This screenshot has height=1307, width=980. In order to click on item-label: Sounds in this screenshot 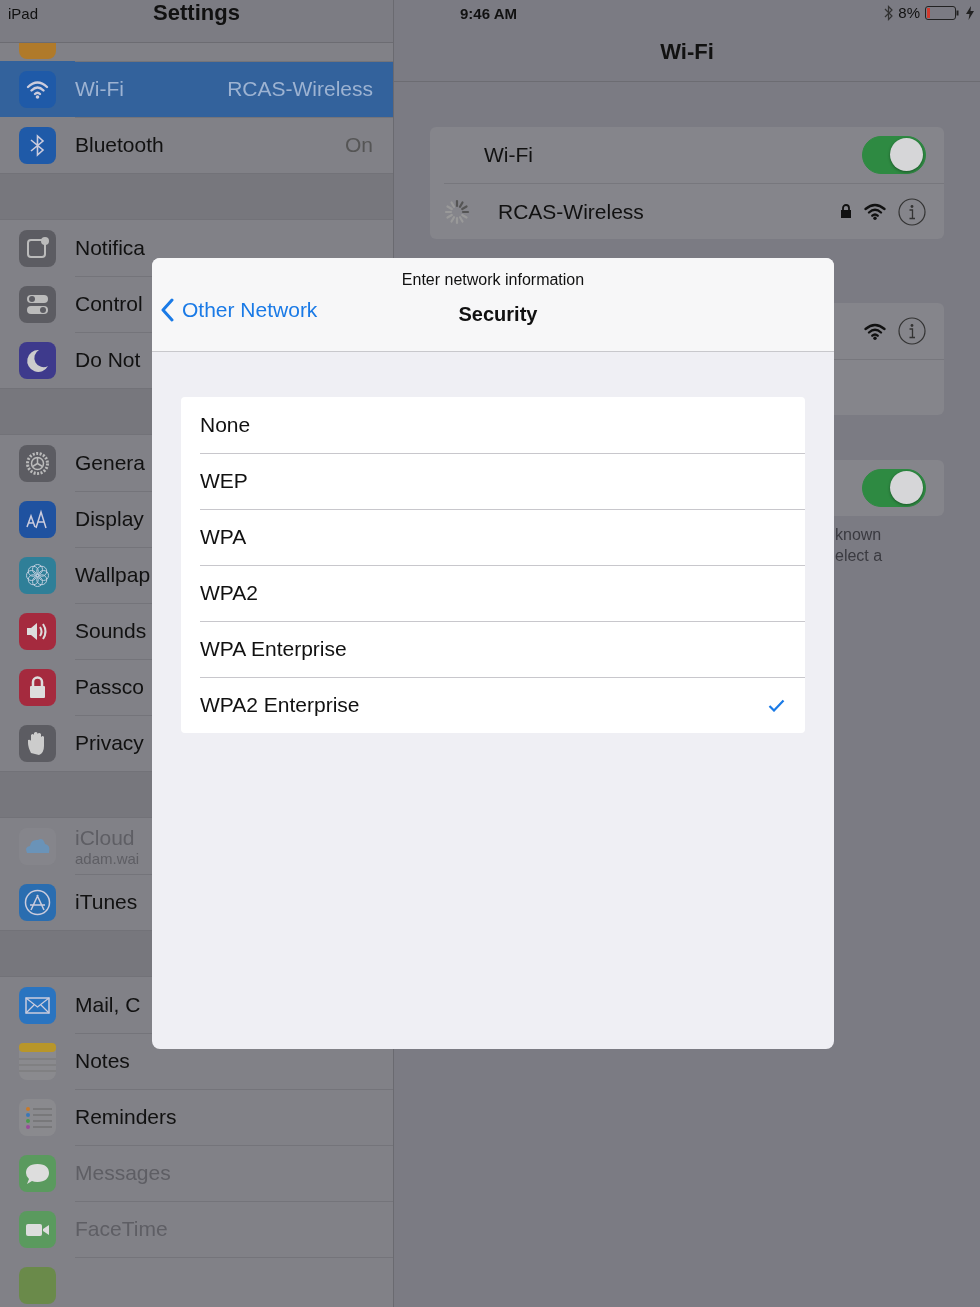, I will do `click(111, 631)`.